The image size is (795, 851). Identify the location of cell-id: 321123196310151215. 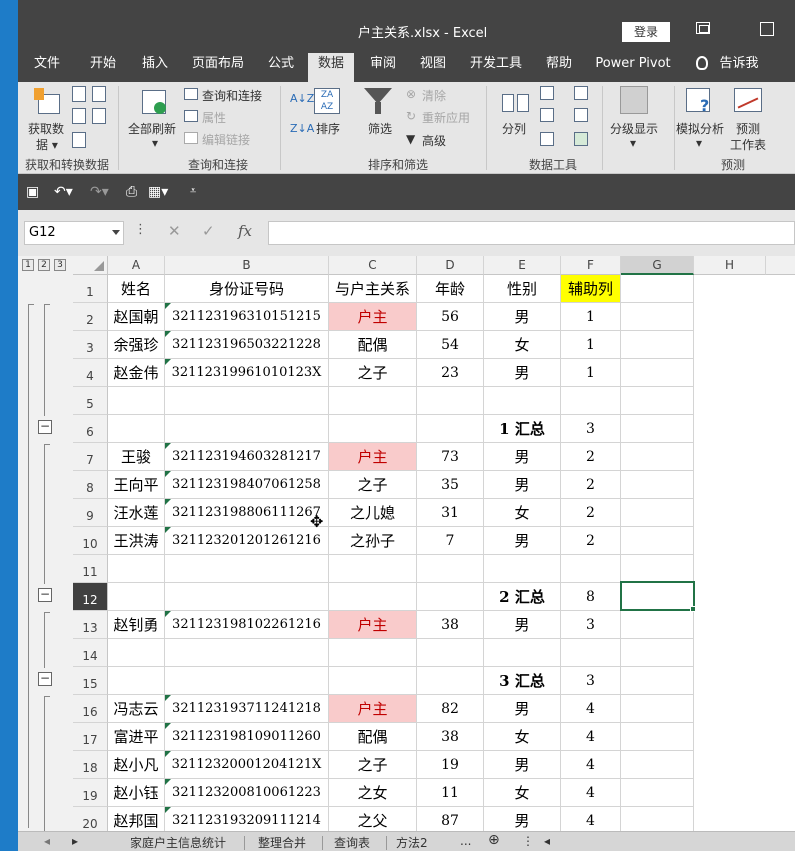
(247, 317).